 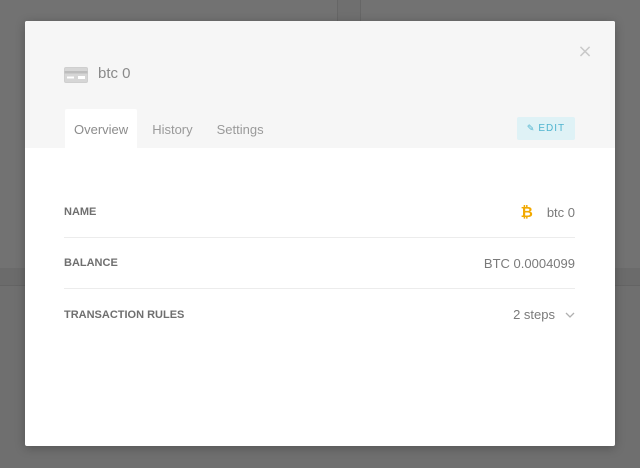 What do you see at coordinates (80, 212) in the screenshot?
I see `name-label: NAME` at bounding box center [80, 212].